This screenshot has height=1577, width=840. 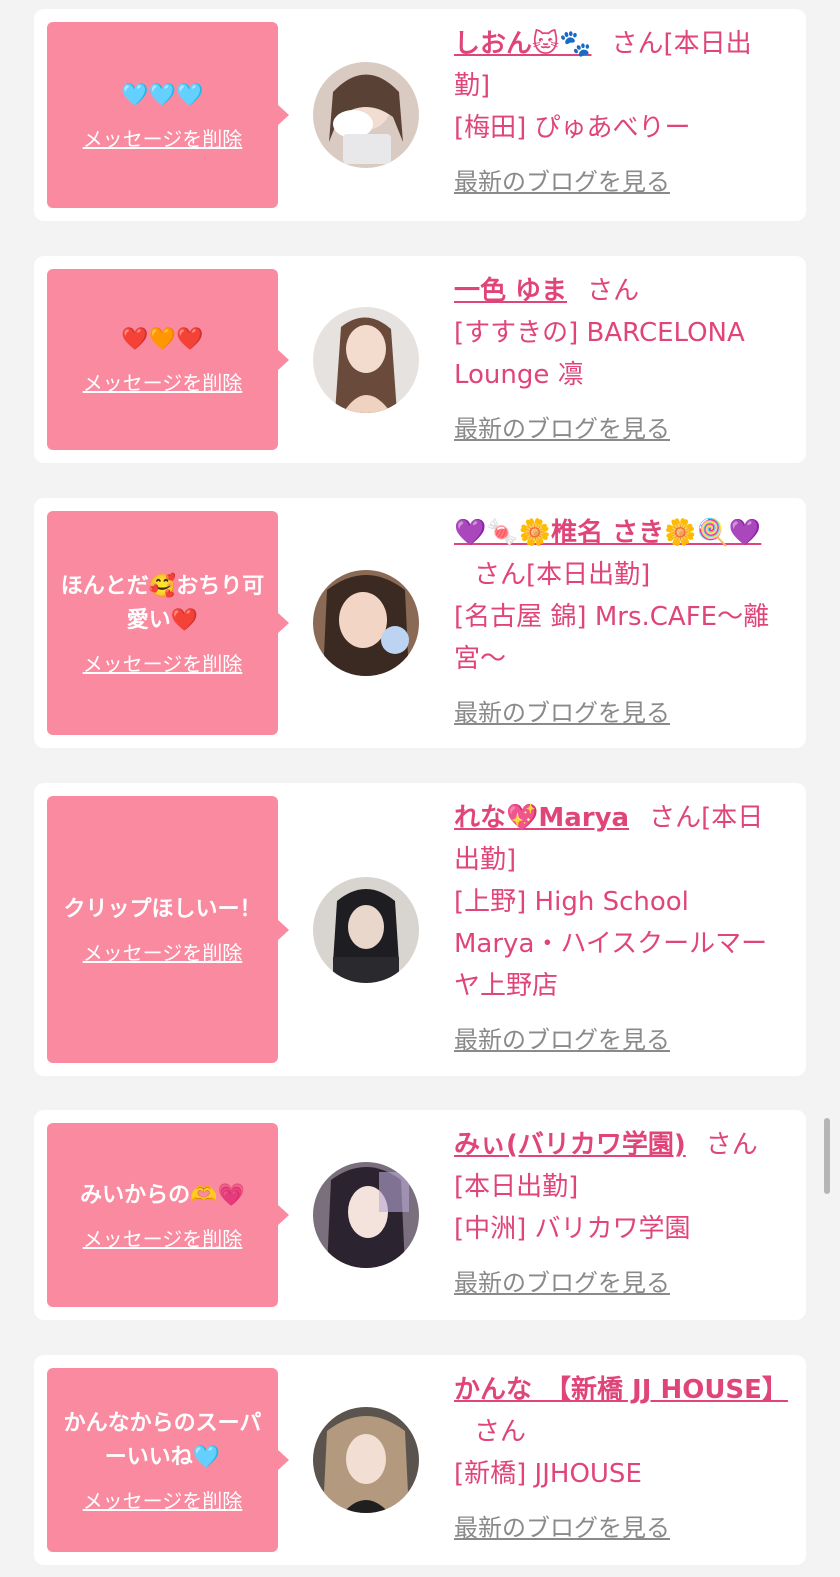 What do you see at coordinates (162, 1440) in the screenshot?
I see `message-text: かんなからのスーパーいいね🩵` at bounding box center [162, 1440].